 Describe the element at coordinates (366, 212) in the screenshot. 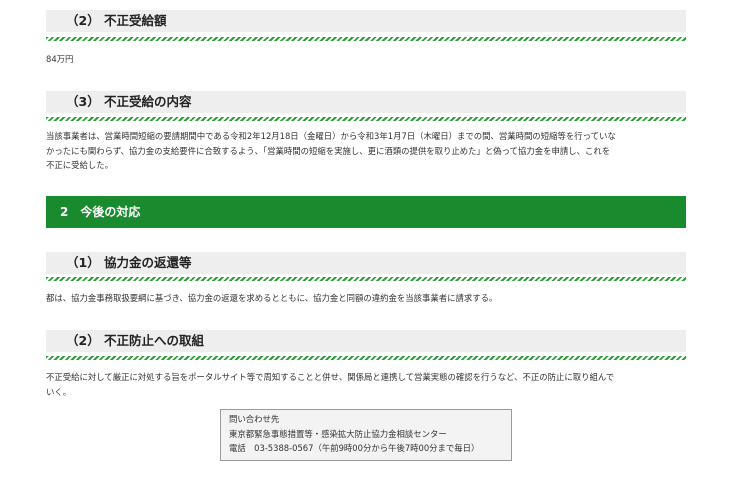

I see `section-heading-response: 2 今後の対応` at that location.